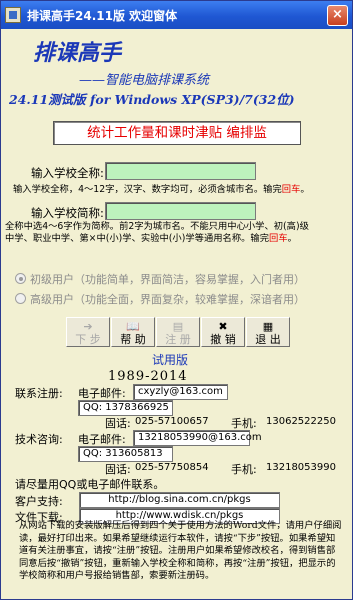 This screenshot has height=600, width=353. I want to click on client-support-label: 客户支持:, so click(39, 501).